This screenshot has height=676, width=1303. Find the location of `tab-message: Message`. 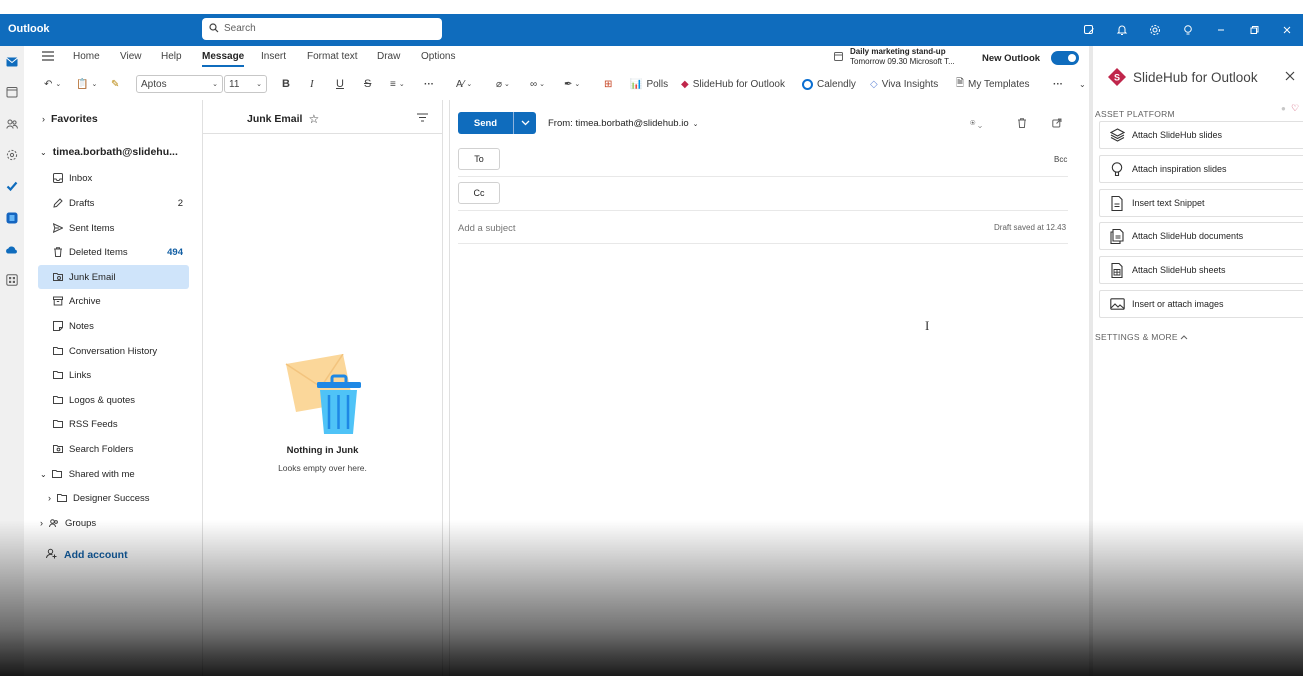

tab-message: Message is located at coordinates (223, 59).